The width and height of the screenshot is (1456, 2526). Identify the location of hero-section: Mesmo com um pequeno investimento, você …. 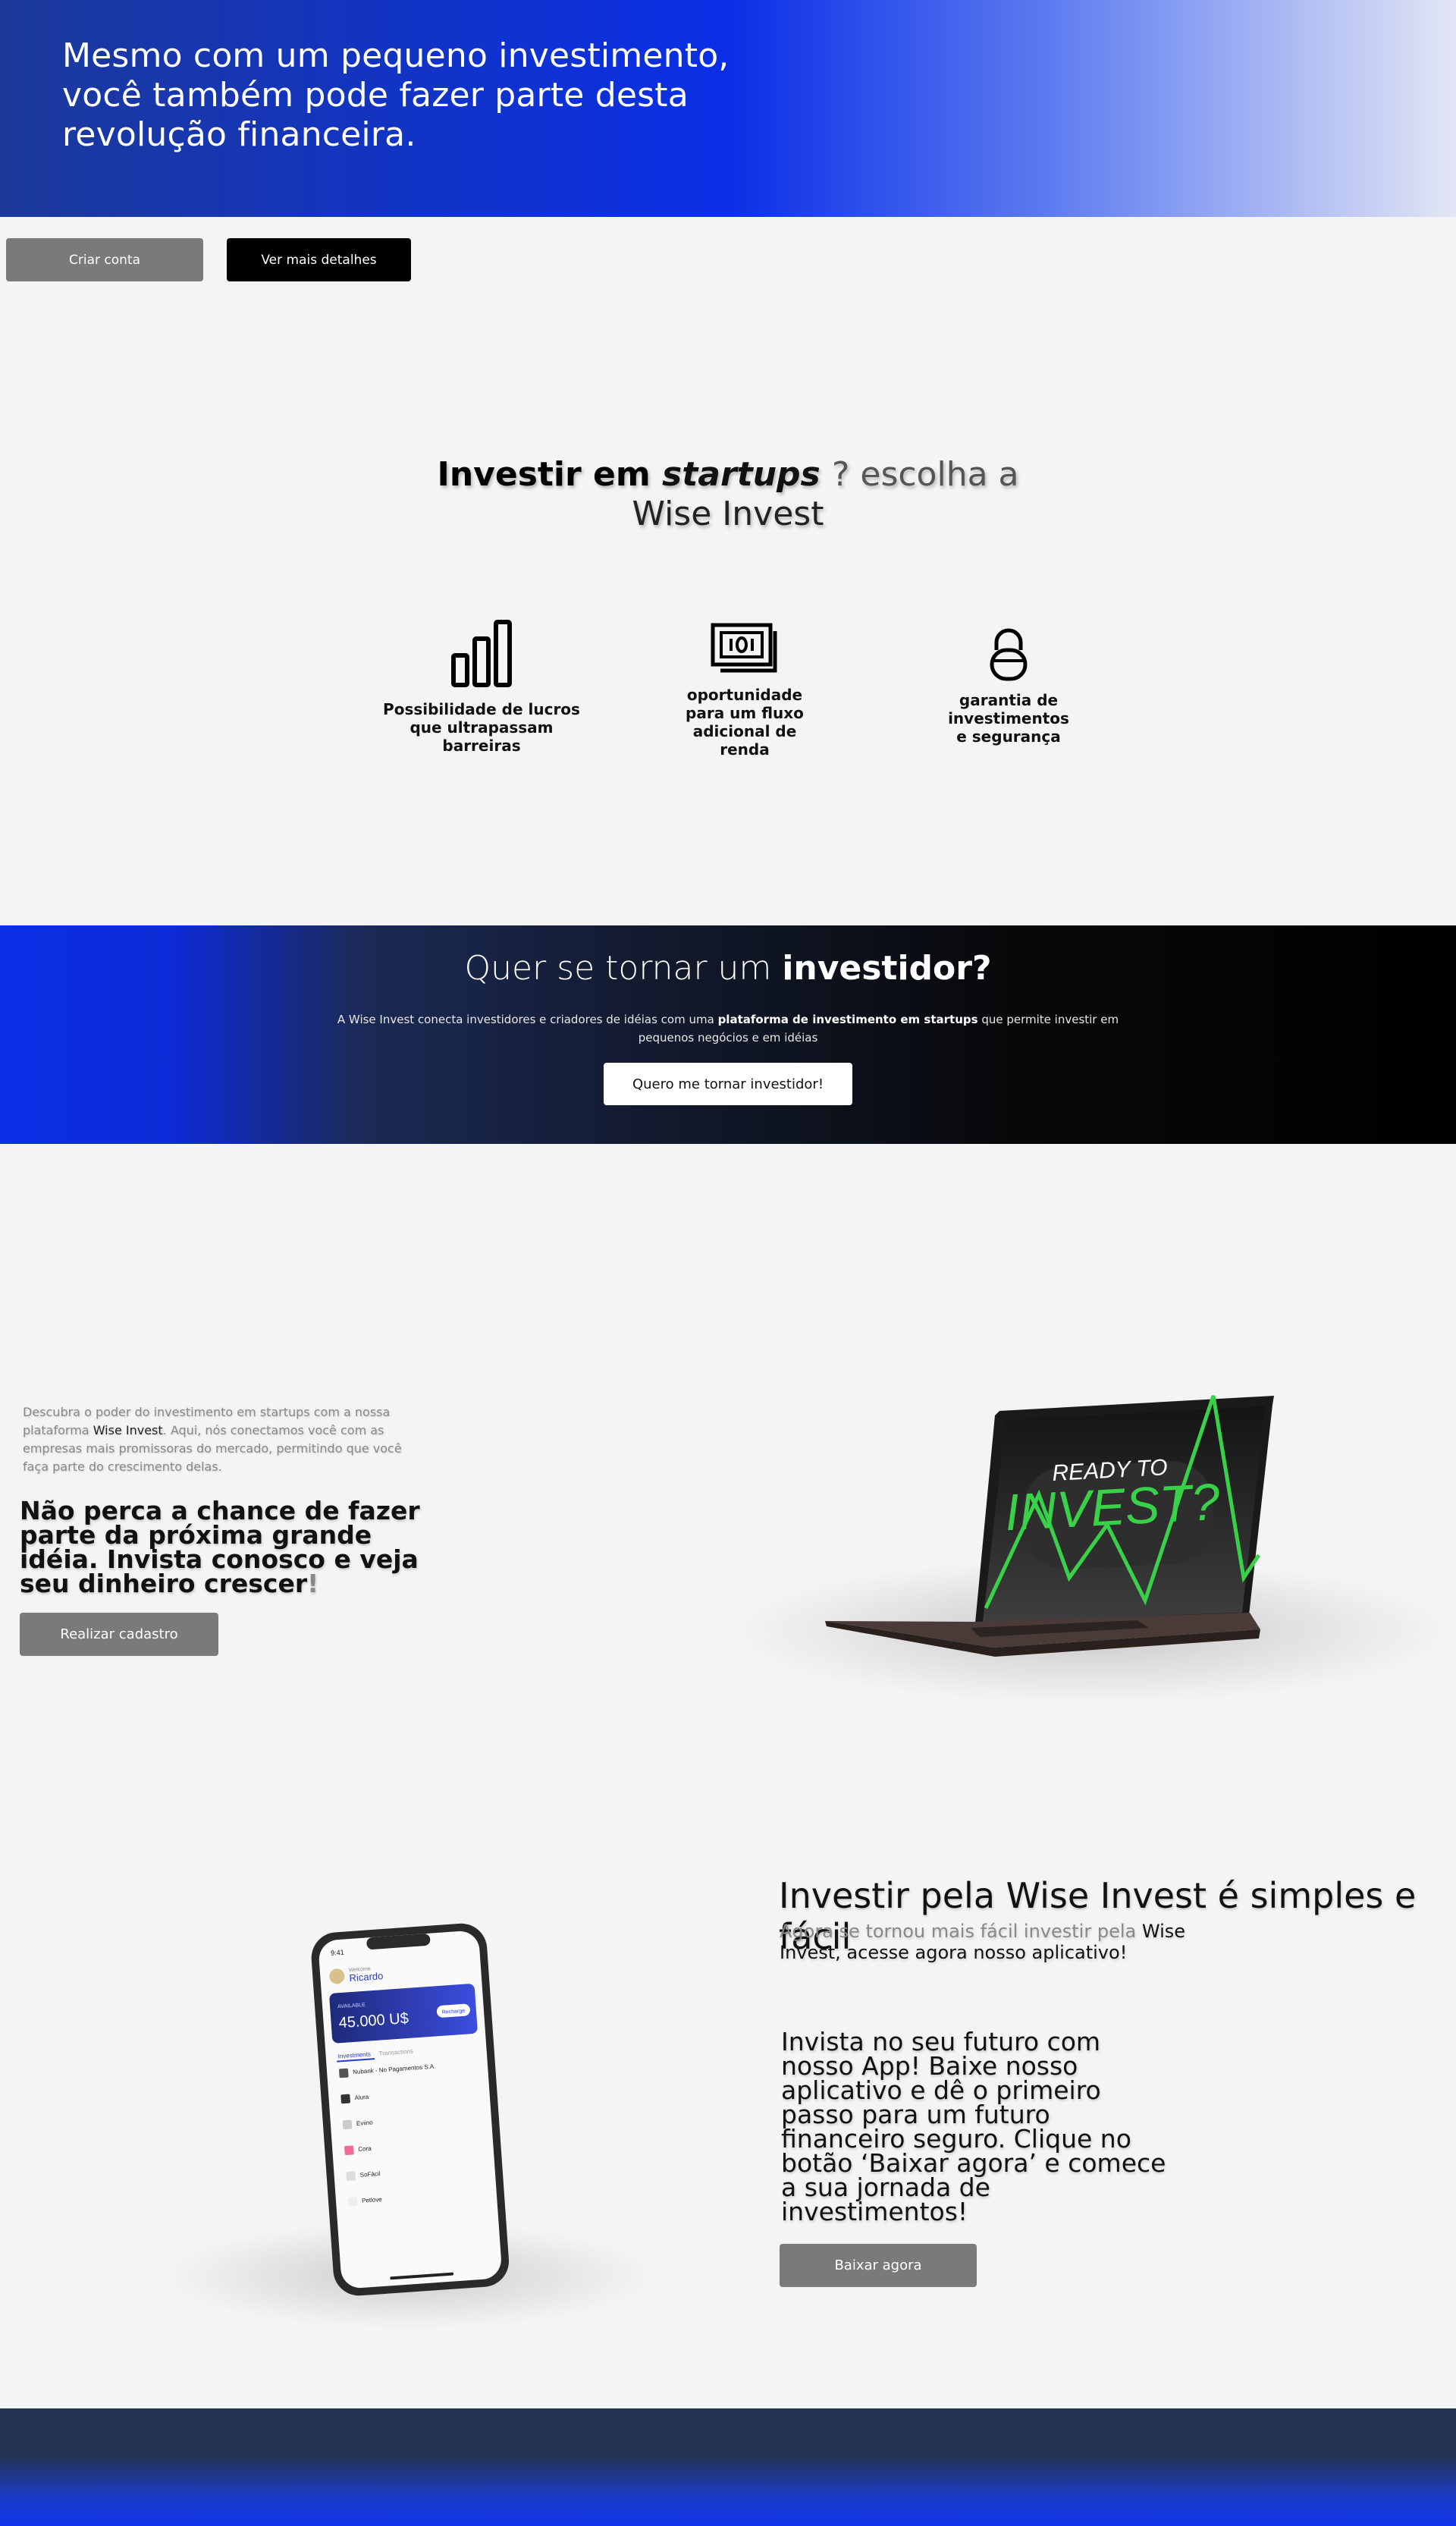
(728, 108).